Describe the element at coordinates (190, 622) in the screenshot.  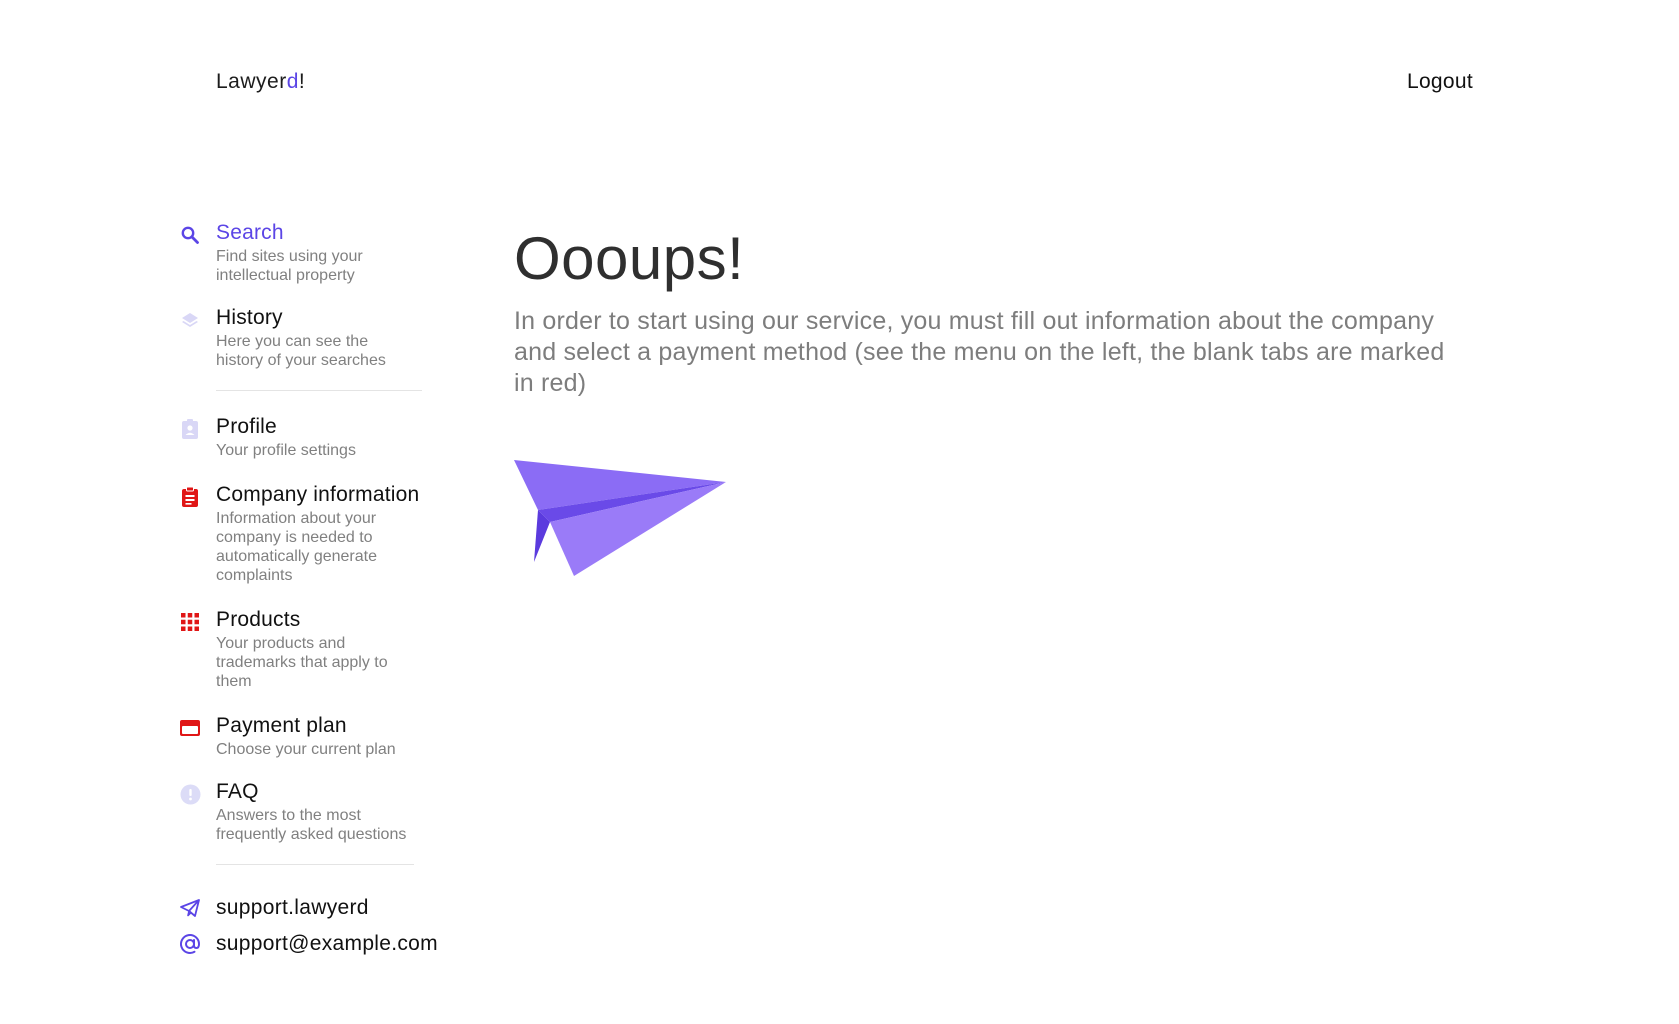
I see `grid-icon` at that location.